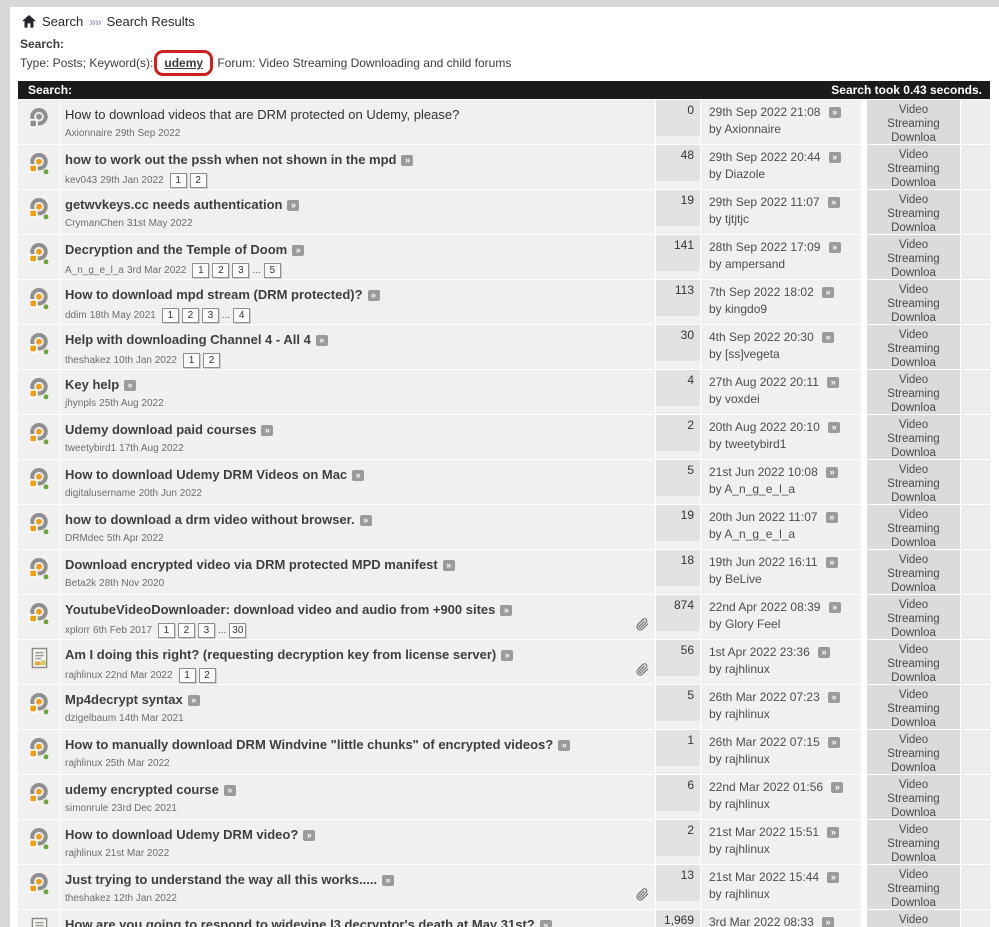 This screenshot has width=999, height=927. I want to click on last-post-author: by BeLive, so click(735, 579).